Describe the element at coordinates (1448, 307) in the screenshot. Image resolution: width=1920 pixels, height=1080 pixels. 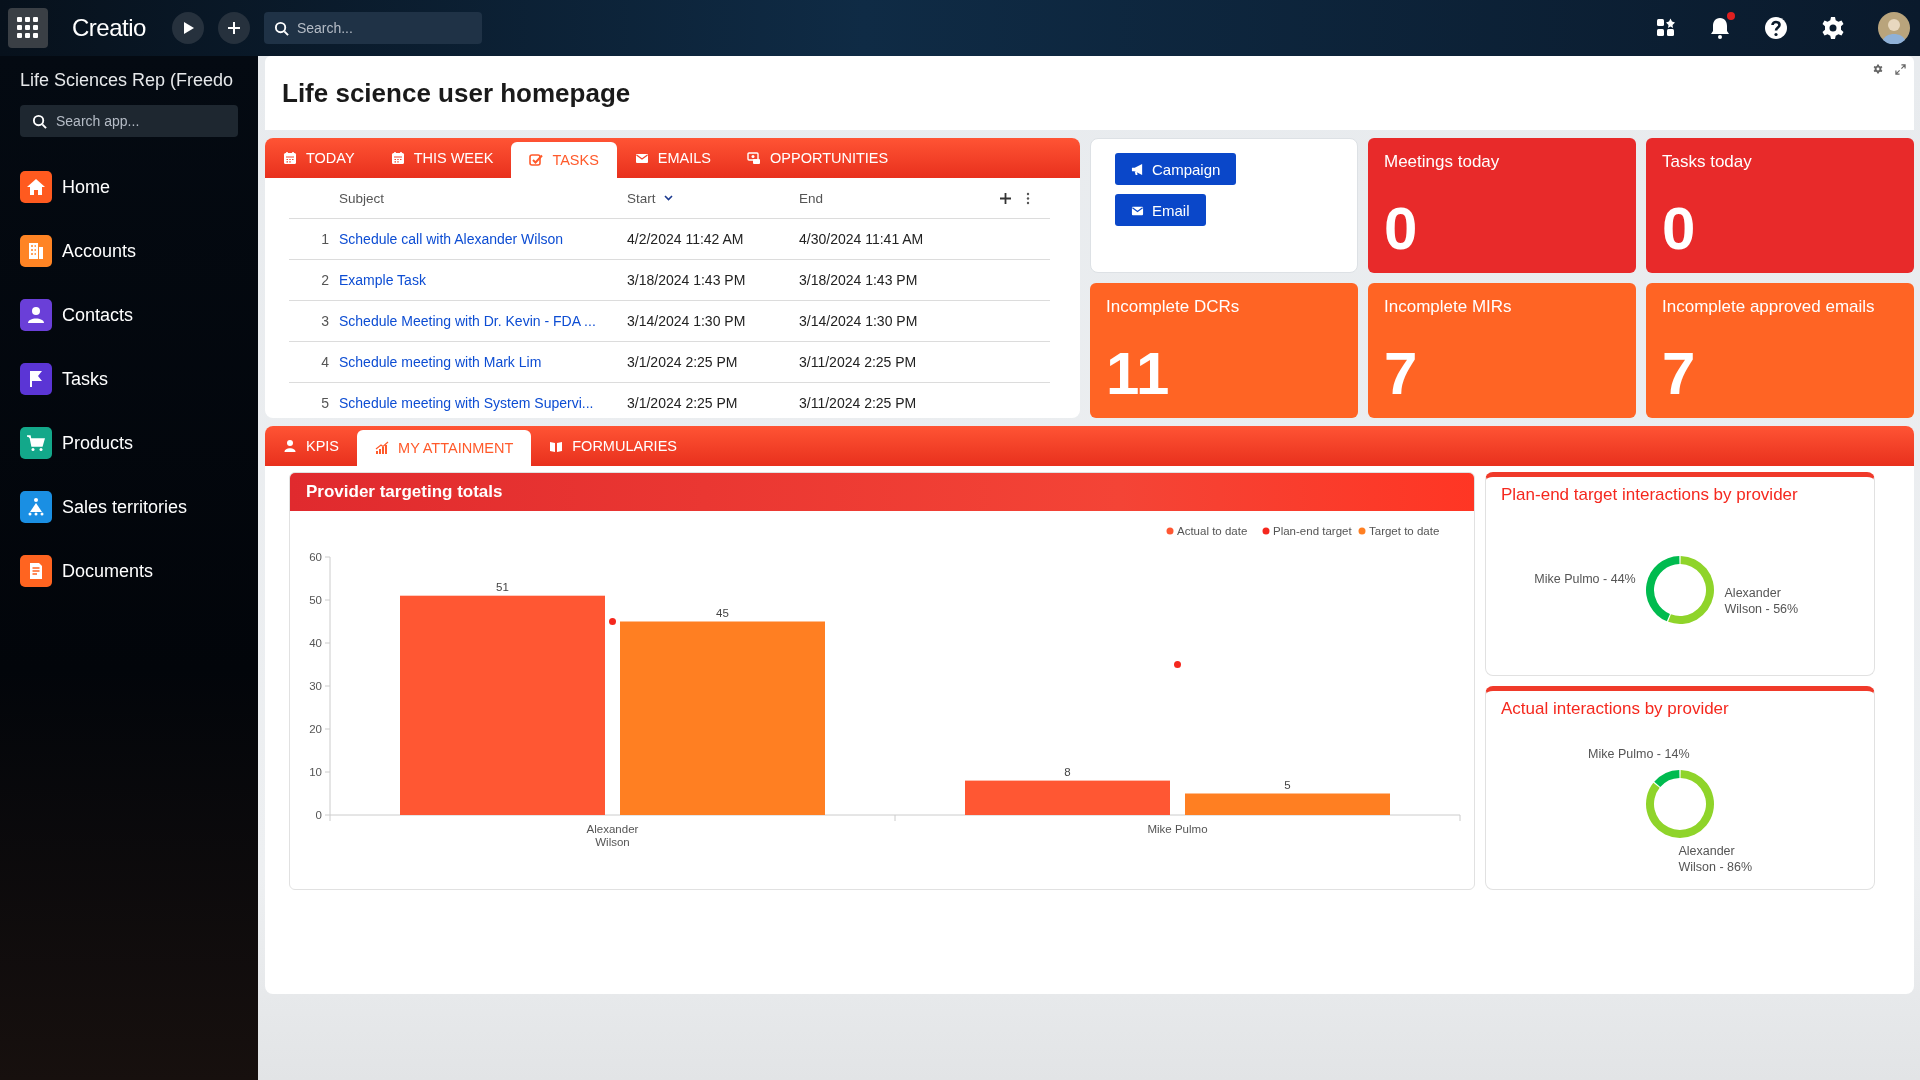
I see `tile-title: Incomplete MIRs` at that location.